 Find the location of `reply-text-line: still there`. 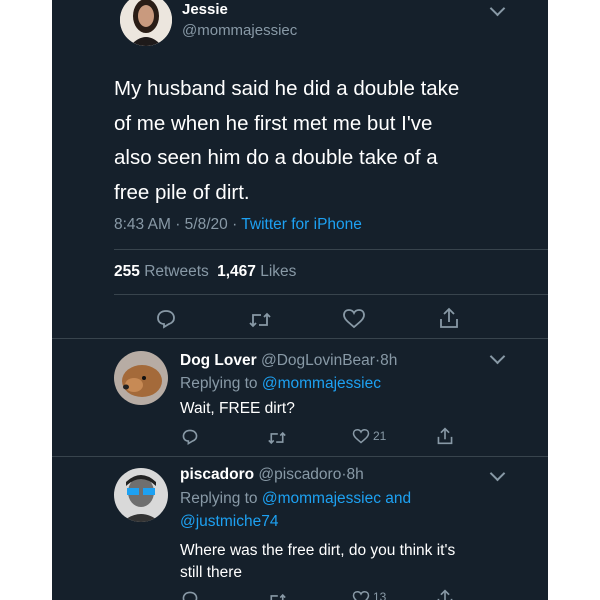

reply-text-line: still there is located at coordinates (211, 572).